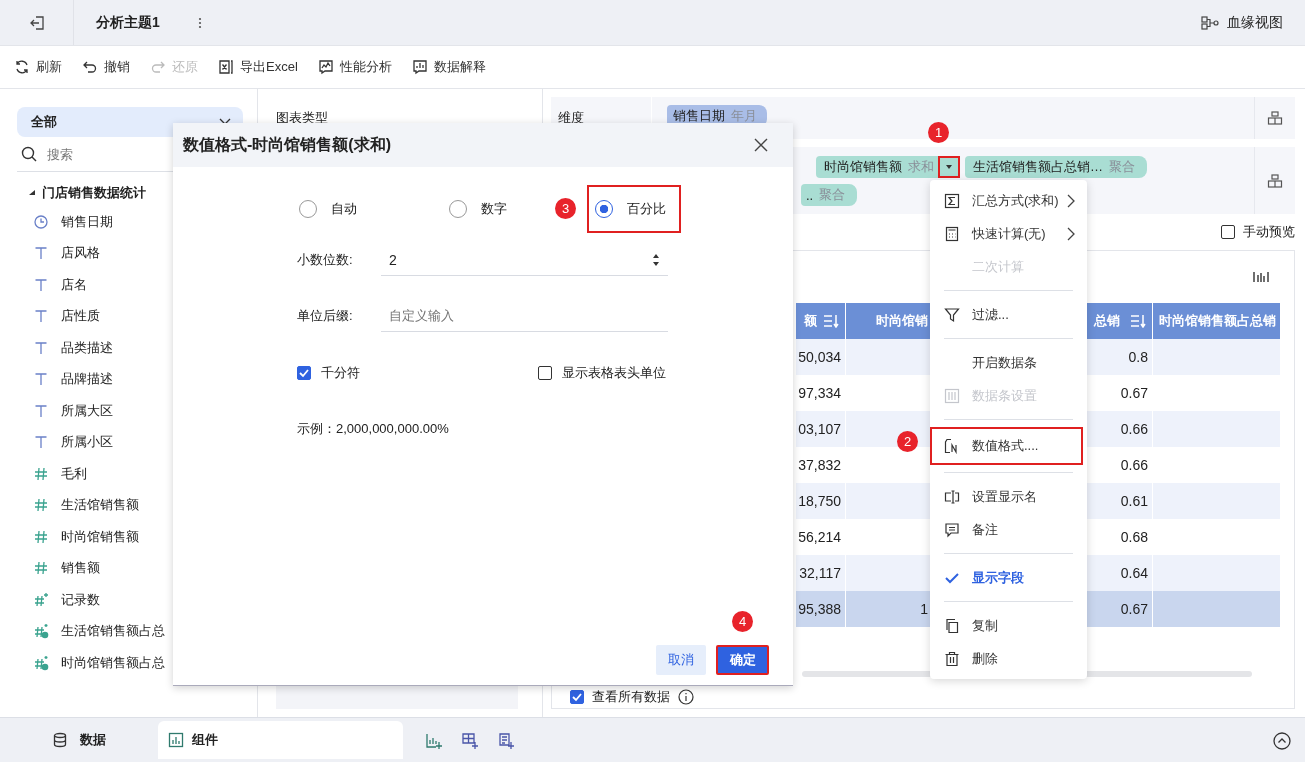 This screenshot has height=762, width=1305. Describe the element at coordinates (80, 599) in the screenshot. I see `field-item: 记录数` at that location.